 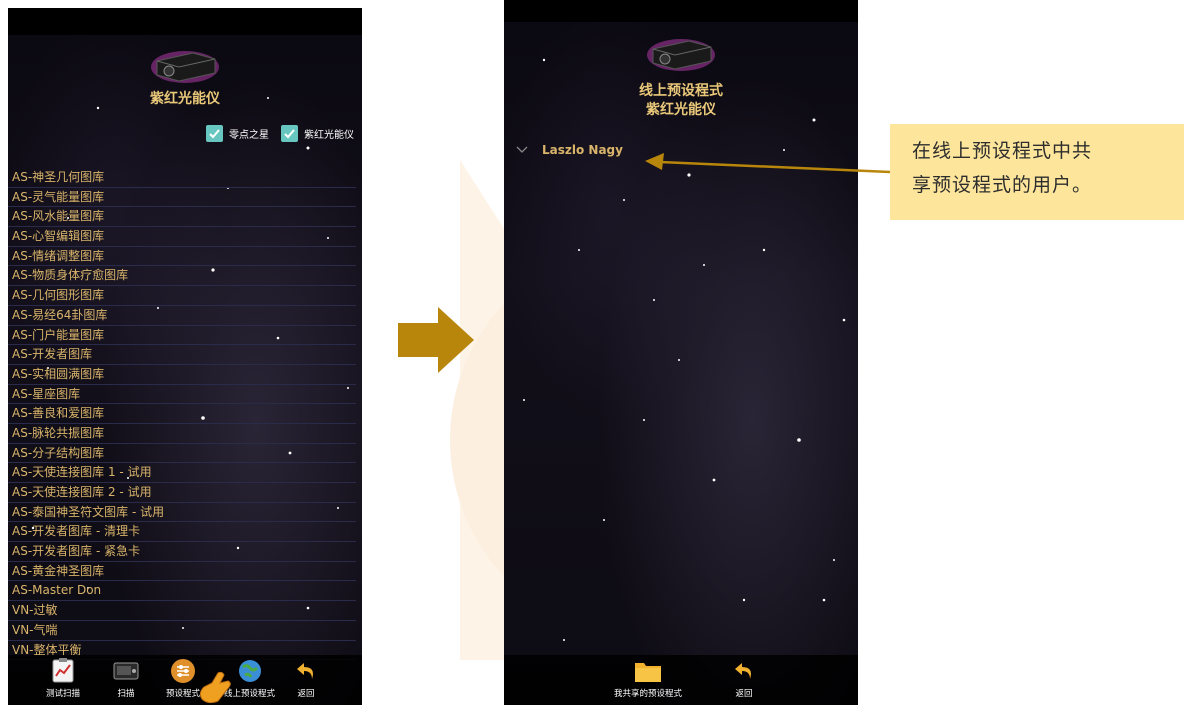 I want to click on test-scan-button: 测试扫描, so click(x=63, y=678).